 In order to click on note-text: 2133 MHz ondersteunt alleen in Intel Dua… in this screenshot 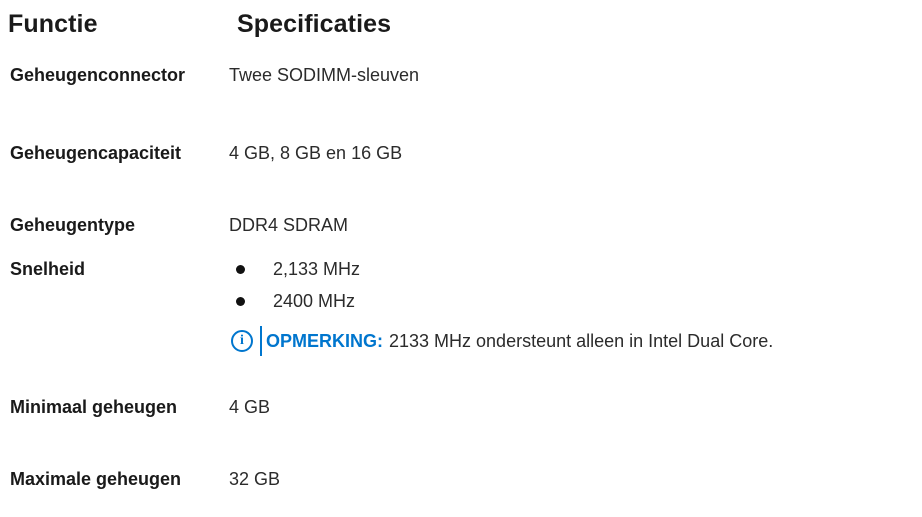, I will do `click(581, 340)`.